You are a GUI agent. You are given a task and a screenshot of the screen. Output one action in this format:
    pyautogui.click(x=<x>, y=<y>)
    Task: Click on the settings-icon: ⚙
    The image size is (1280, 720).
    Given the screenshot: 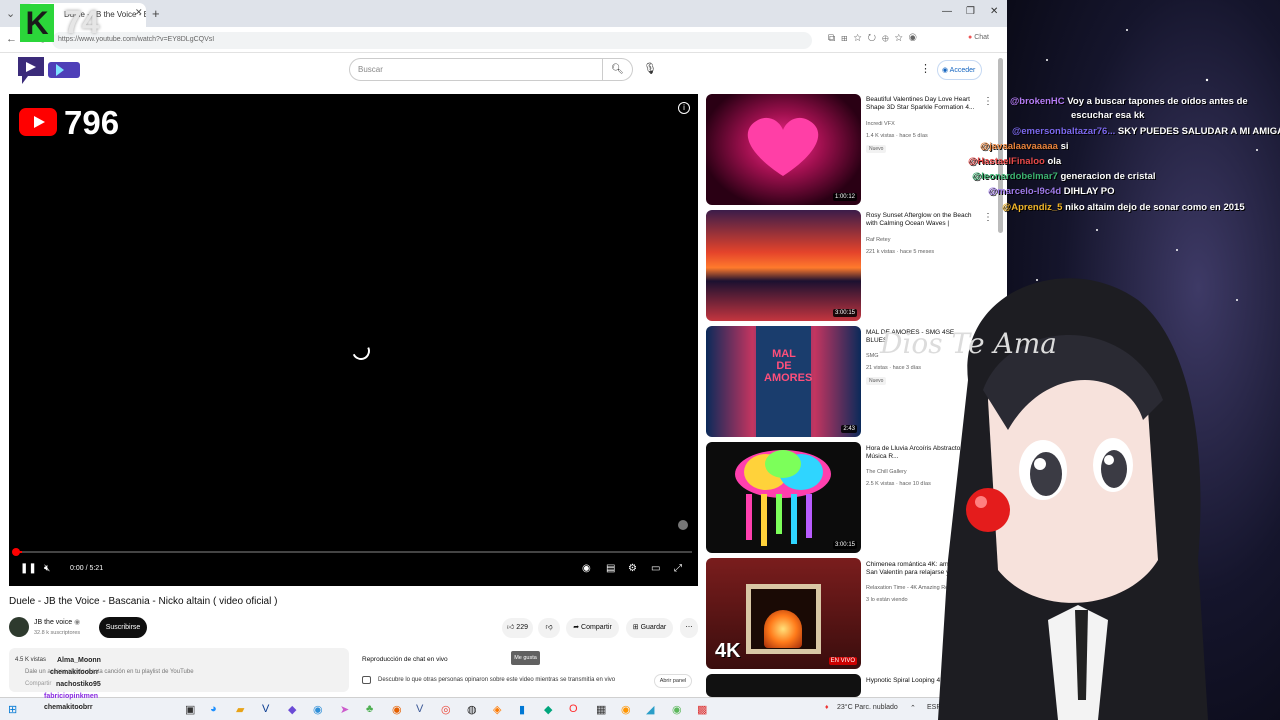 What is the action you would take?
    pyautogui.click(x=632, y=568)
    